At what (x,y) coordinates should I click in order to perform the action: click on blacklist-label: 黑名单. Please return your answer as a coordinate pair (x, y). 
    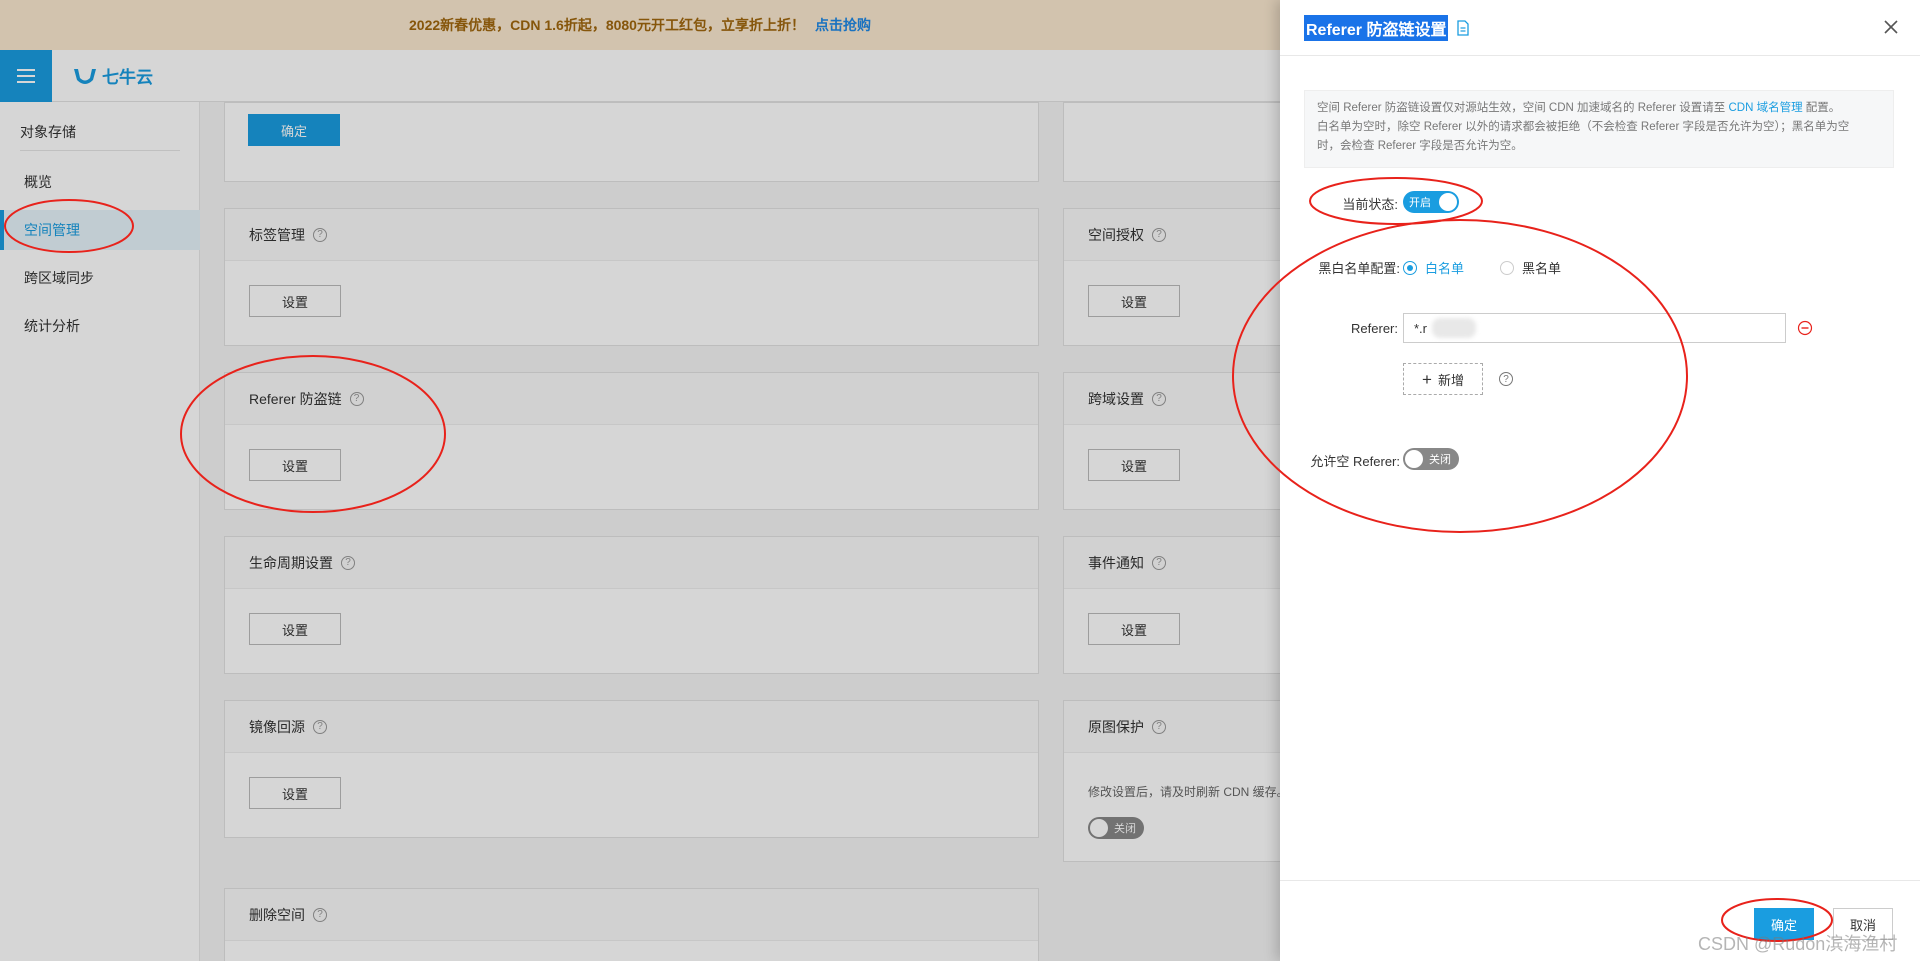
    Looking at the image, I should click on (1542, 268).